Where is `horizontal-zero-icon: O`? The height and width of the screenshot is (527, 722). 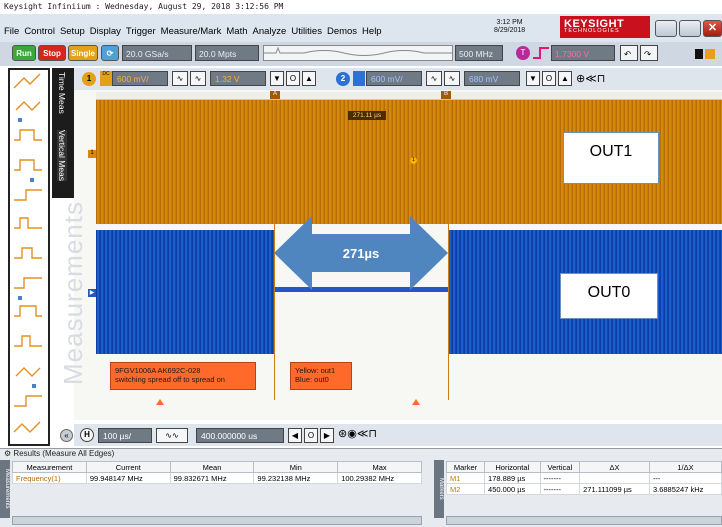
horizontal-zero-icon: O is located at coordinates (311, 435).